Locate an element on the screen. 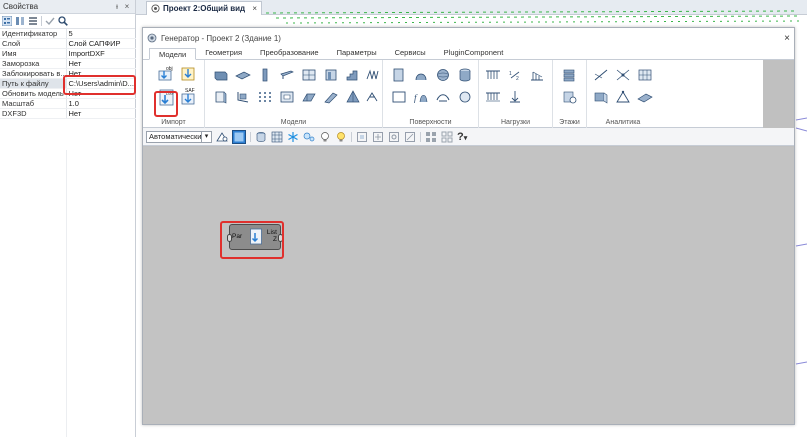 The image size is (807, 437). zoom-extent-icon is located at coordinates (410, 137).